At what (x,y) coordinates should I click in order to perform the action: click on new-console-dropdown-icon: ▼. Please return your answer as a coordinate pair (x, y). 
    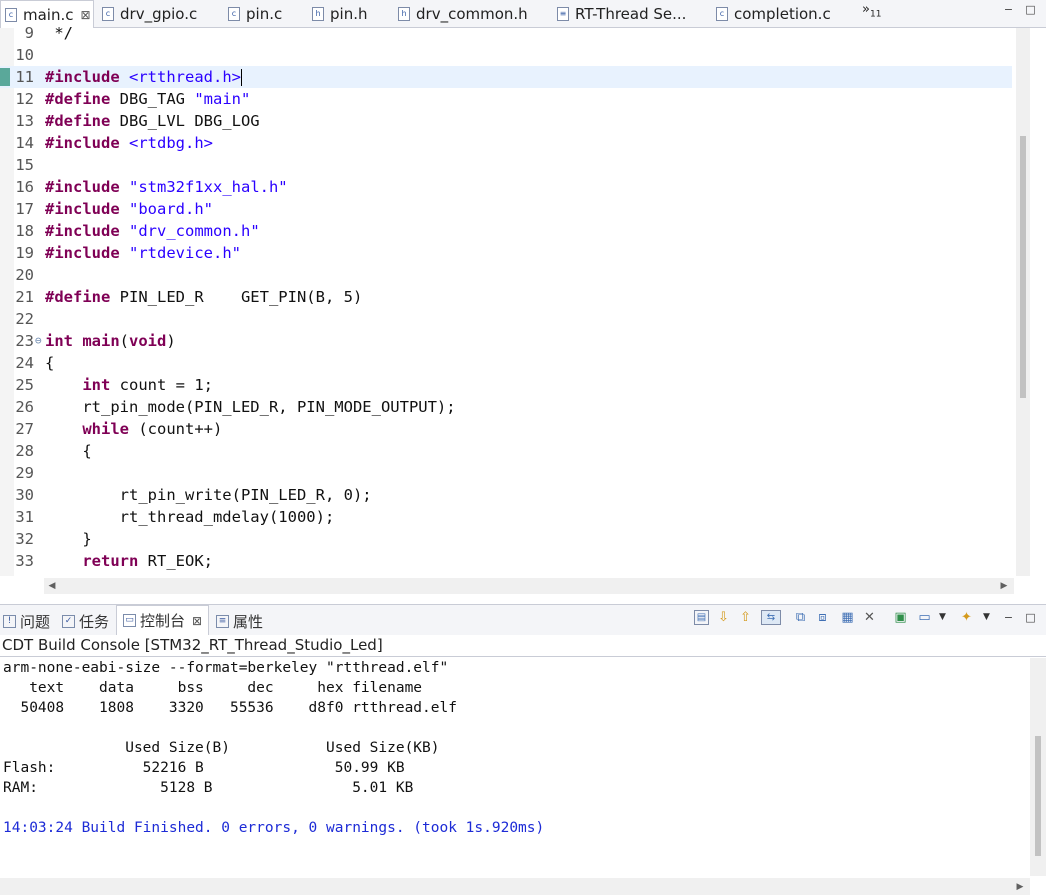
    Looking at the image, I should click on (986, 617).